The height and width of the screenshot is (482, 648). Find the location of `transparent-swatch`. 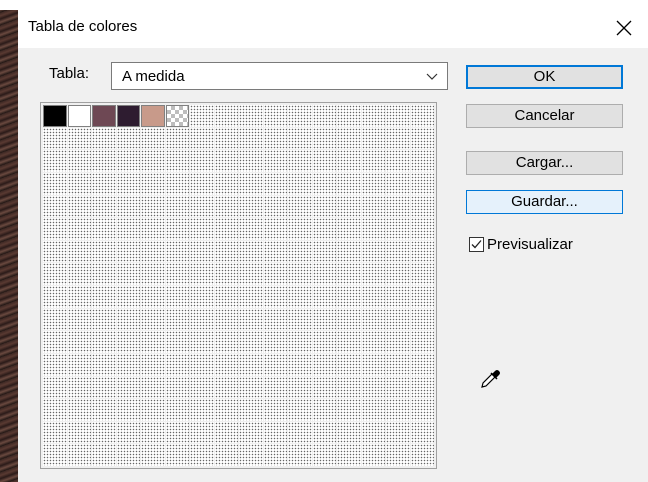

transparent-swatch is located at coordinates (177, 116).